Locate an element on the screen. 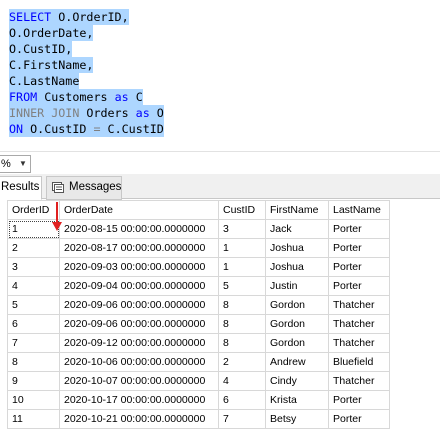 Image resolution: width=440 pixels, height=431 pixels. sql-token: Customers is located at coordinates (79, 97).